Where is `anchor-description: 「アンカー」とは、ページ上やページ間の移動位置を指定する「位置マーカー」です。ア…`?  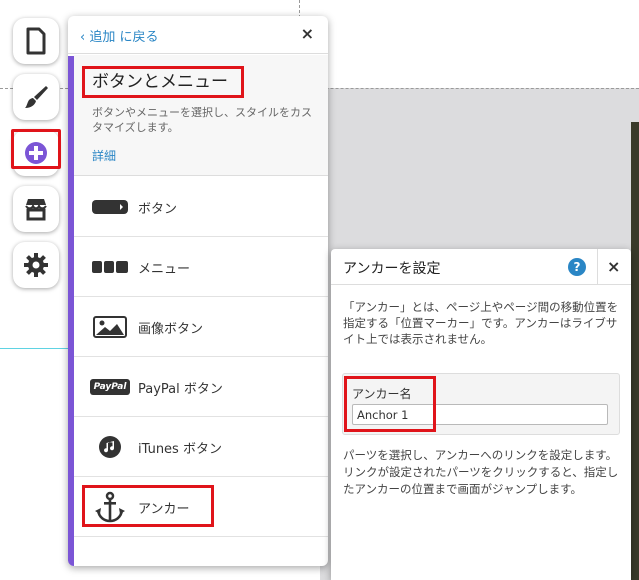
anchor-description: 「アンカー」とは、ページ上やページ間の移動位置を指定する「位置マーカー」です。ア… is located at coordinates (481, 323).